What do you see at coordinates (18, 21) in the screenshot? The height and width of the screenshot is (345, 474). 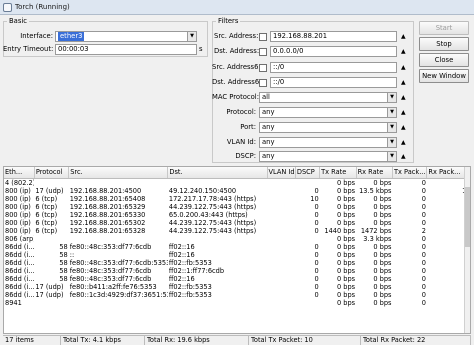 I see `basic-legend: Basic` at bounding box center [18, 21].